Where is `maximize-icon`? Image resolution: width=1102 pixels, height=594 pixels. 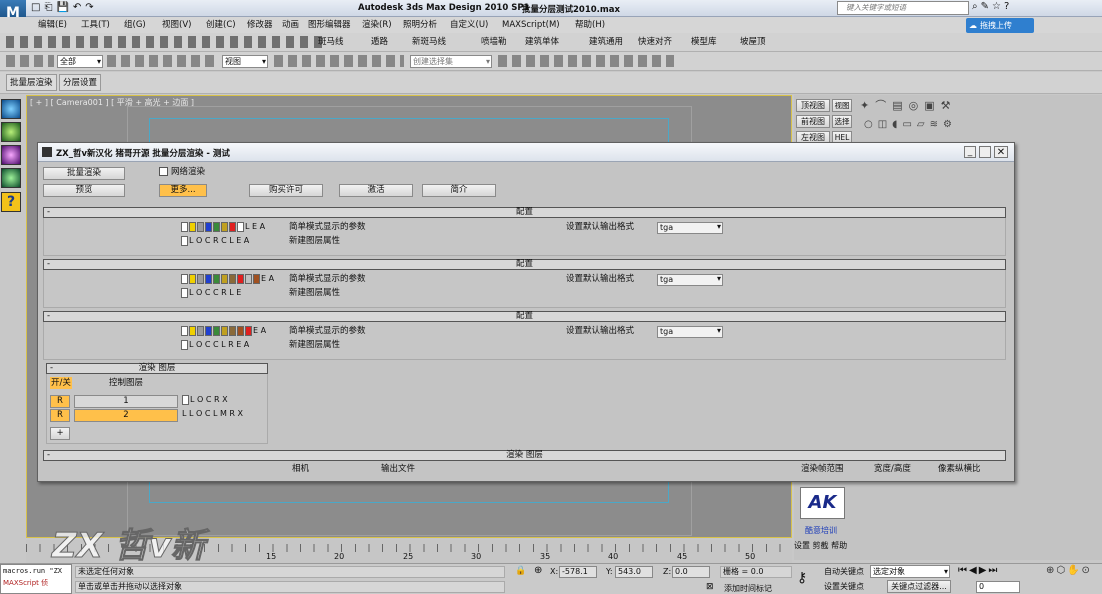 maximize-icon is located at coordinates (985, 152).